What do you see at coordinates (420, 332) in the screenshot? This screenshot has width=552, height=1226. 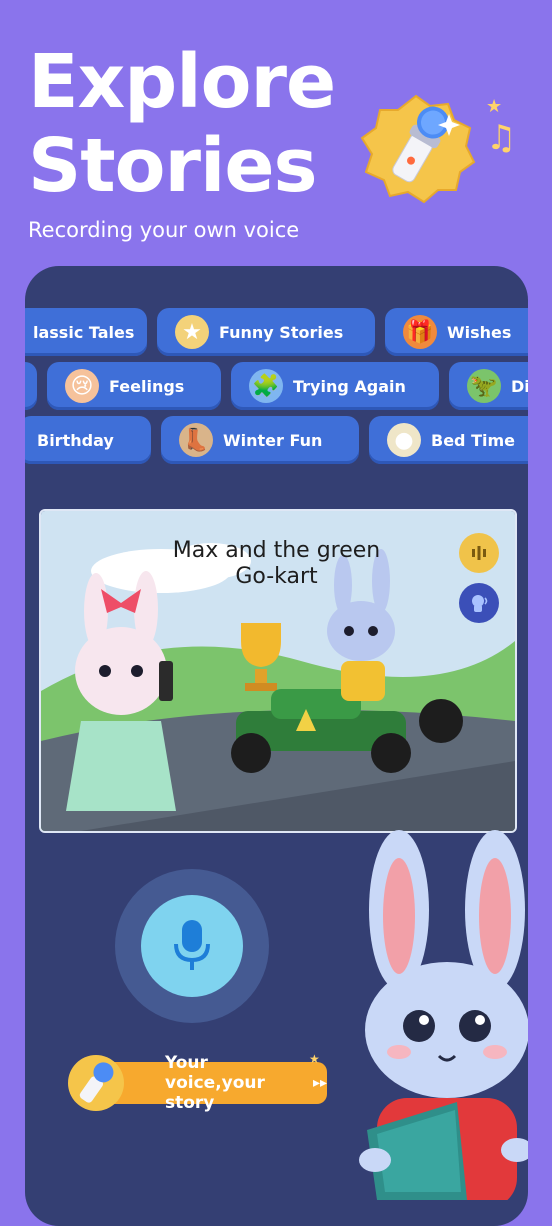 I see `gift-icon: 🎁` at bounding box center [420, 332].